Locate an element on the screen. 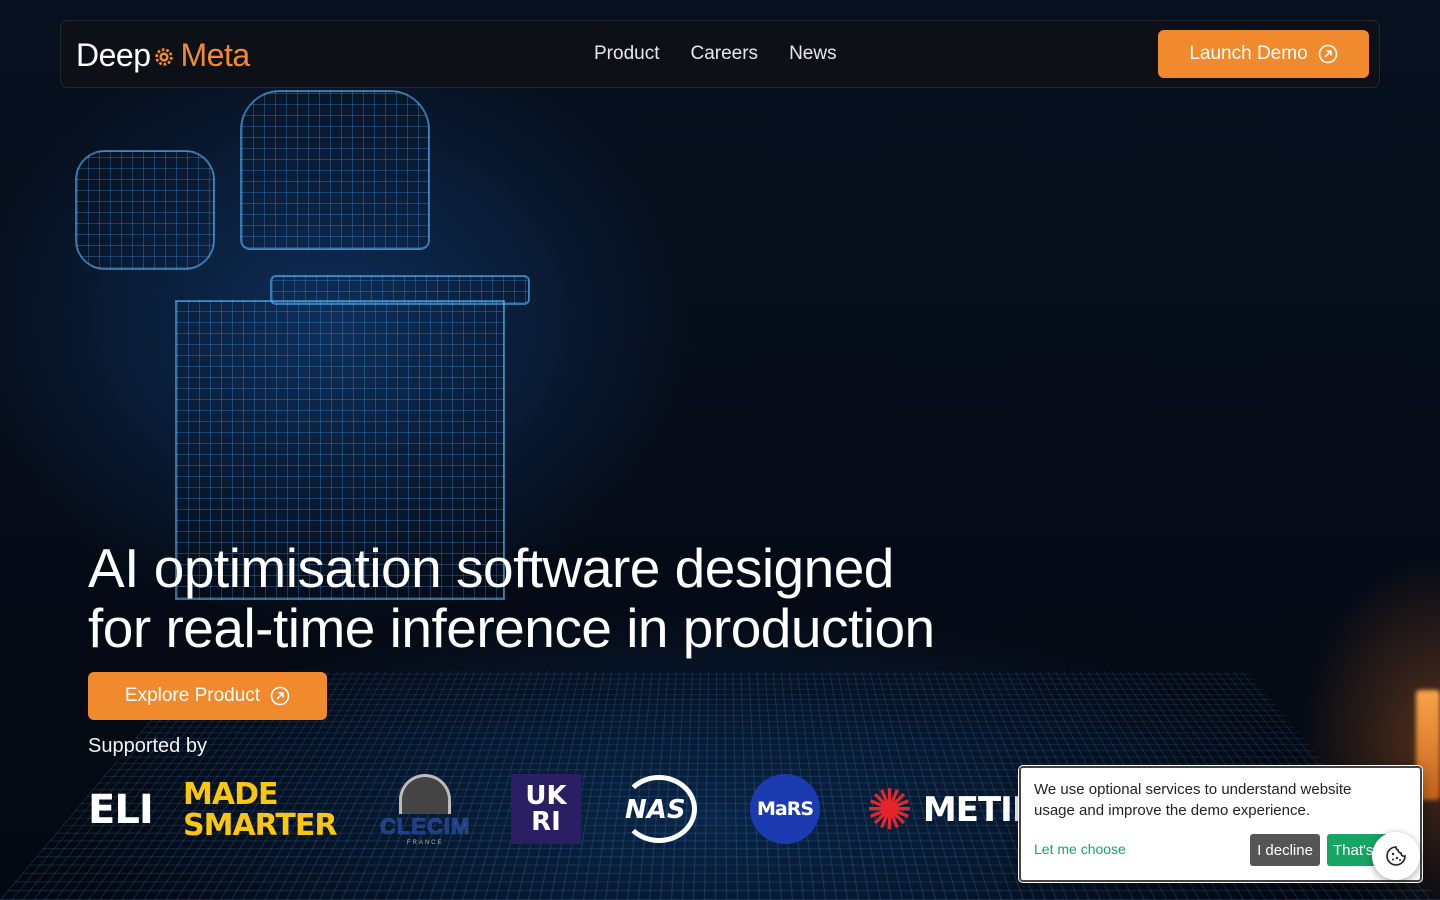 Image resolution: width=1440 pixels, height=900 pixels. explore-product-button: Explore Product is located at coordinates (207, 696).